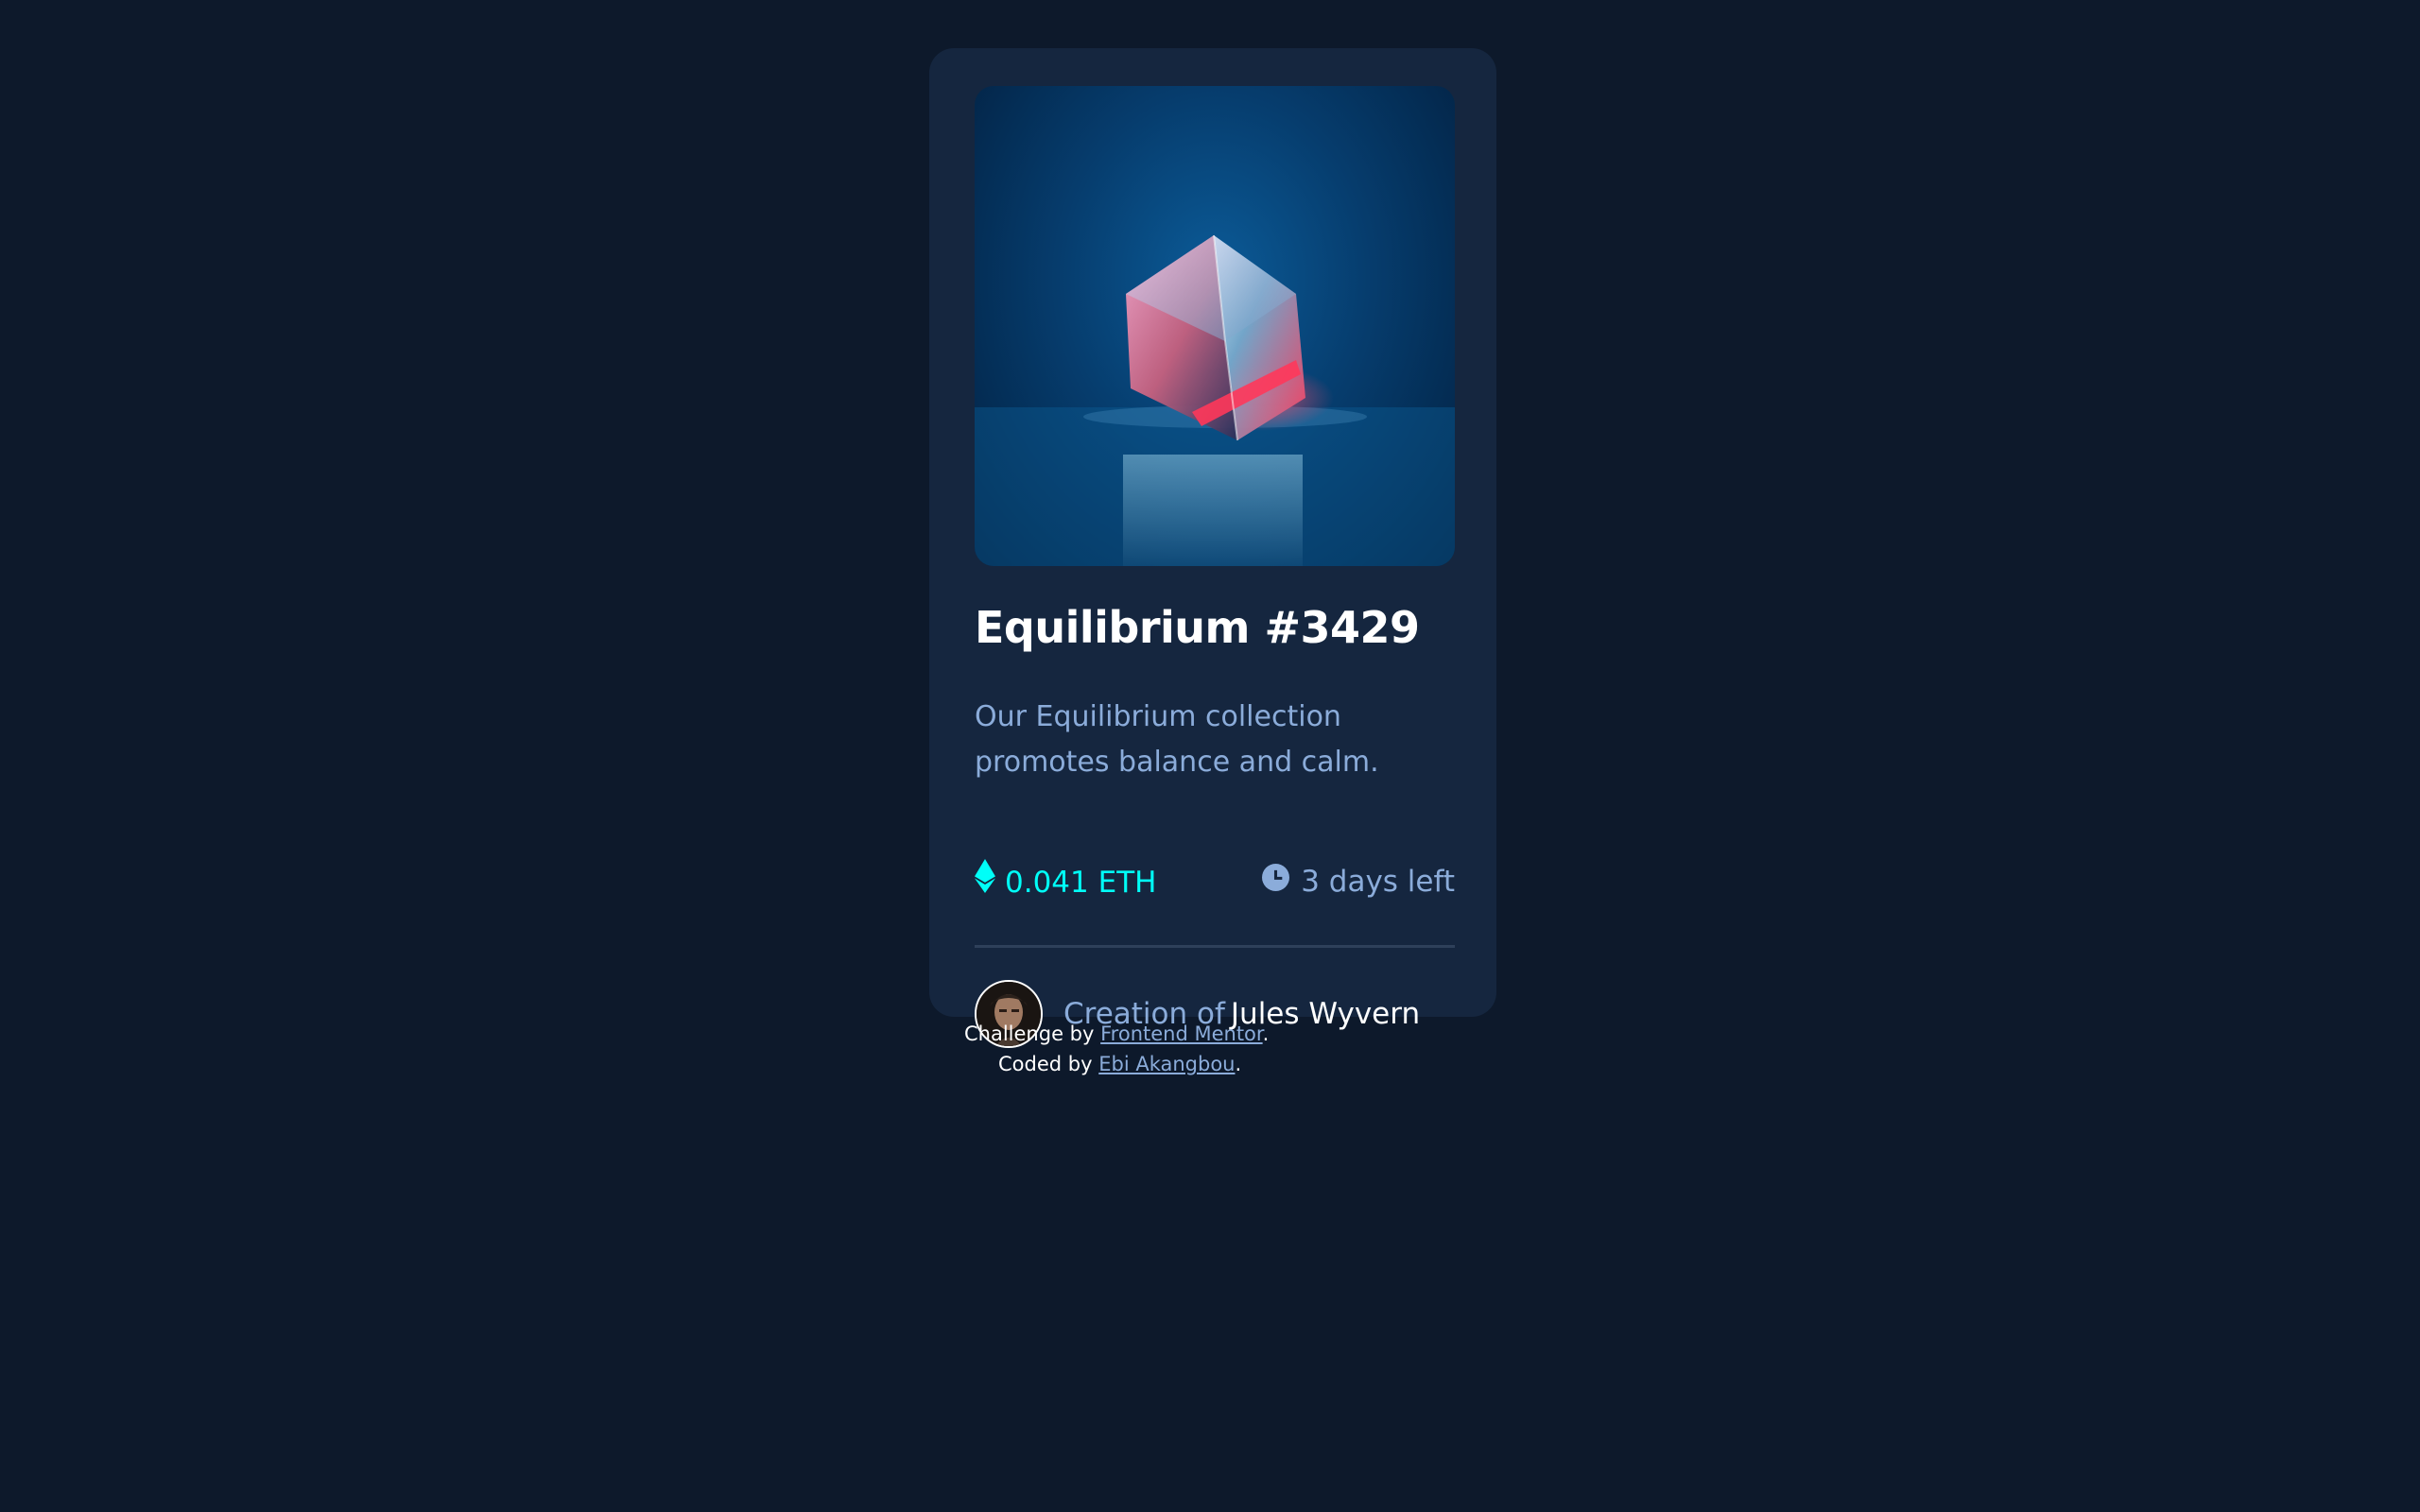 This screenshot has width=2420, height=1512. What do you see at coordinates (1238, 1064) in the screenshot?
I see `coded-suffix: .` at bounding box center [1238, 1064].